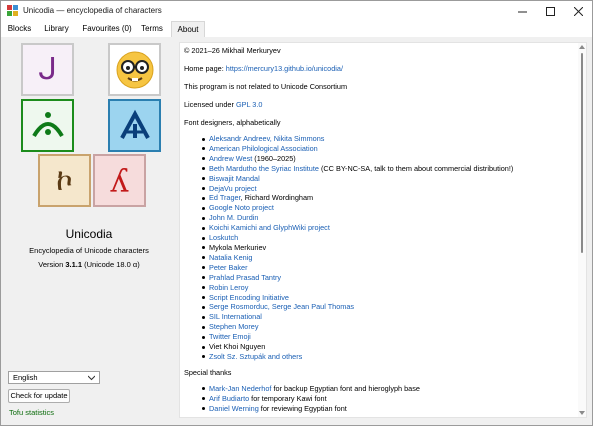 The height and width of the screenshot is (426, 593). I want to click on version-number: 3.1.1, so click(74, 264).